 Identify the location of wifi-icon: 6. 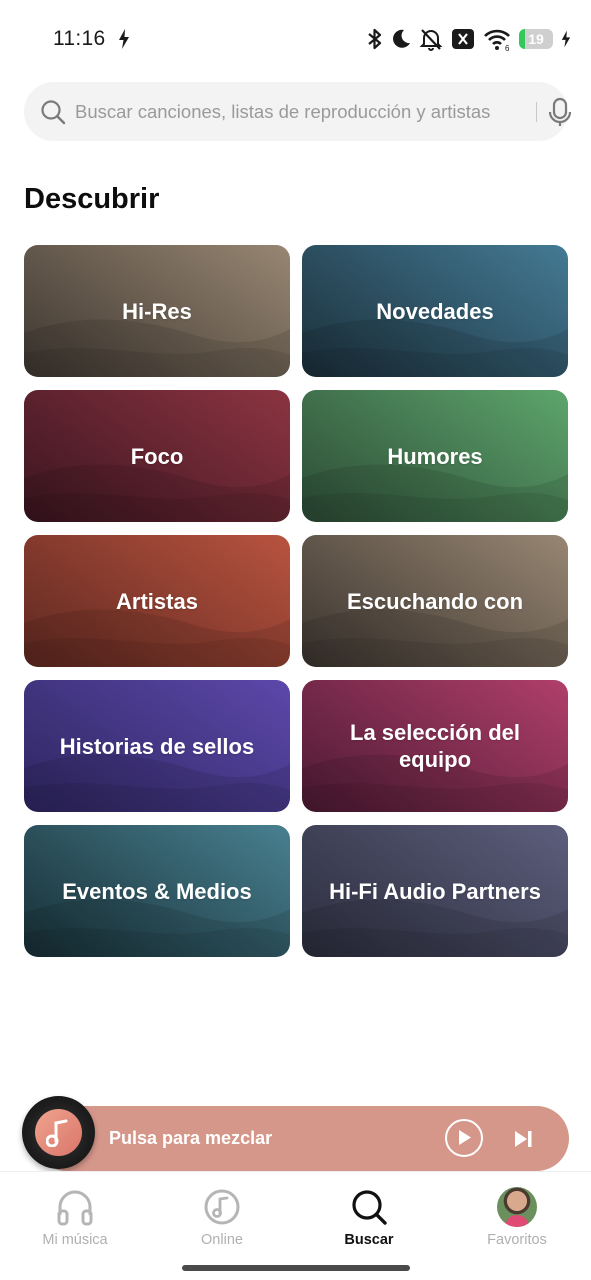
(497, 40).